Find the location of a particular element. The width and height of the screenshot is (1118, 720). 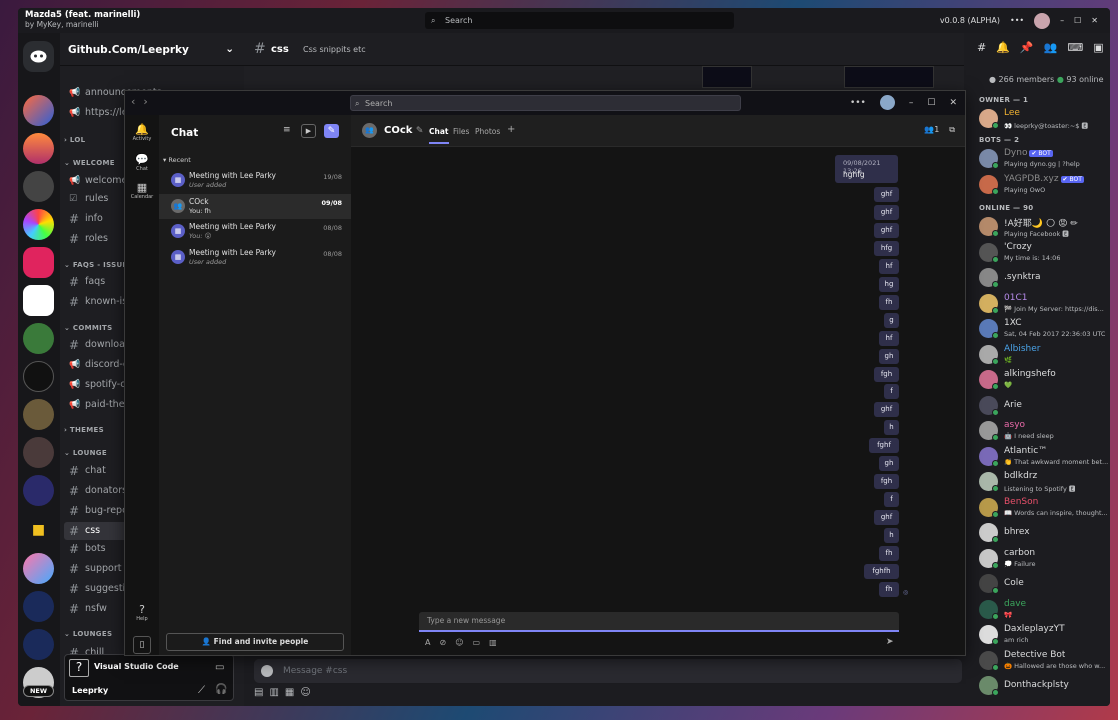

members-icon: 👥 is located at coordinates (1051, 47).